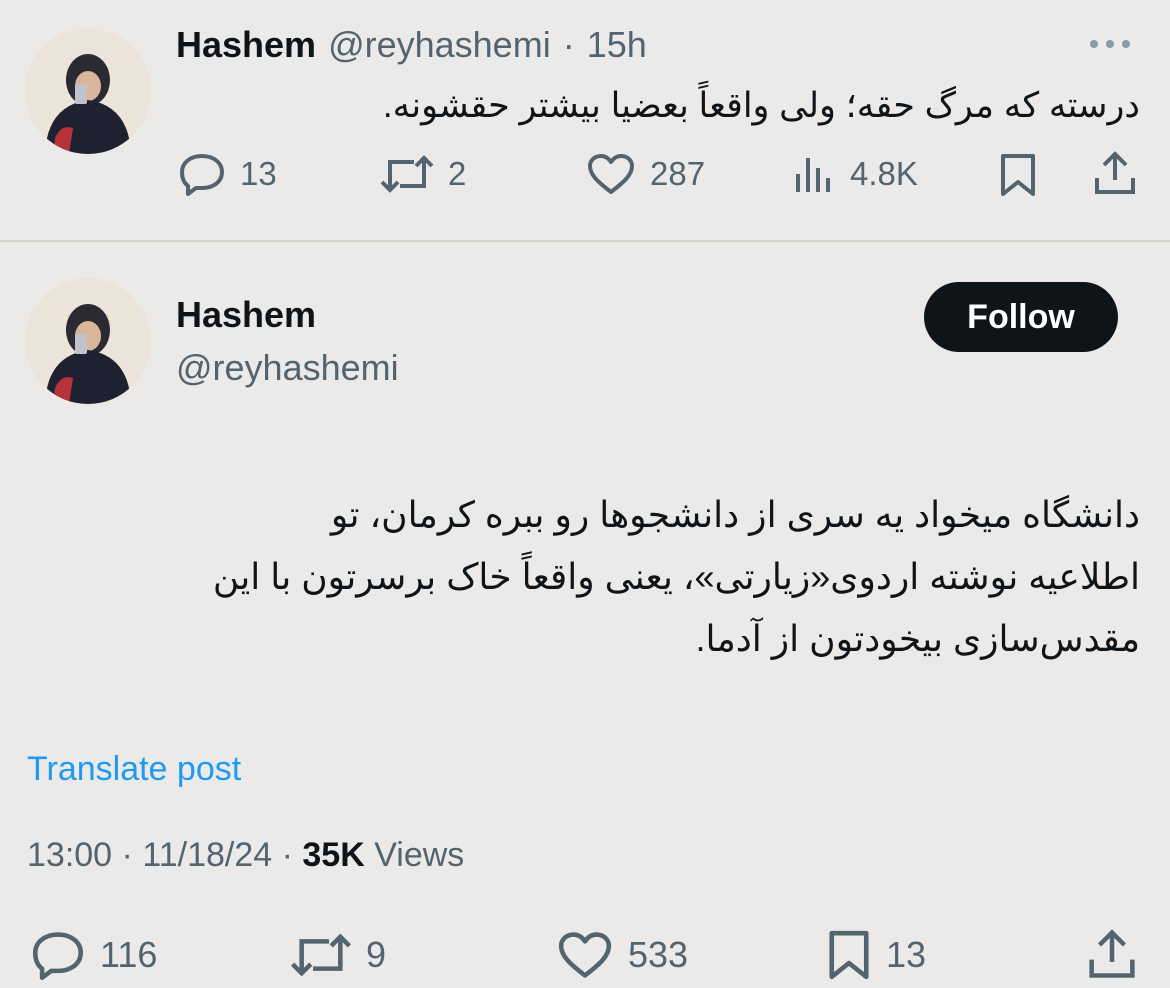 This screenshot has width=1170, height=988. What do you see at coordinates (419, 855) in the screenshot?
I see `views-label: Views` at bounding box center [419, 855].